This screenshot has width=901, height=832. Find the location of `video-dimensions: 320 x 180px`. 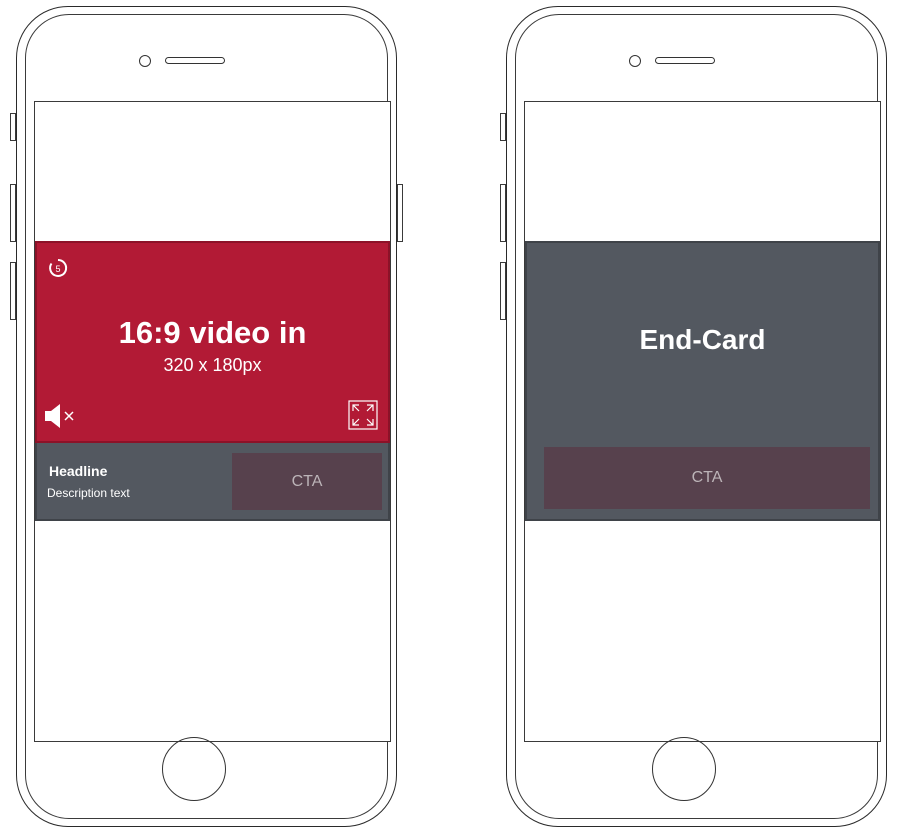

video-dimensions: 320 x 180px is located at coordinates (212, 365).